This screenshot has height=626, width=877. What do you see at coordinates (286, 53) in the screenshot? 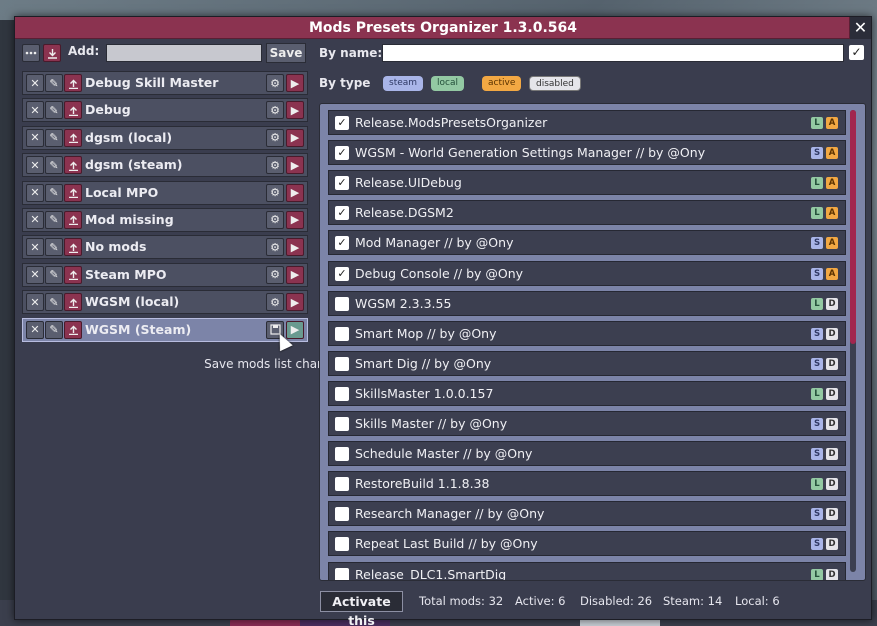
I see `save-button: Save` at bounding box center [286, 53].